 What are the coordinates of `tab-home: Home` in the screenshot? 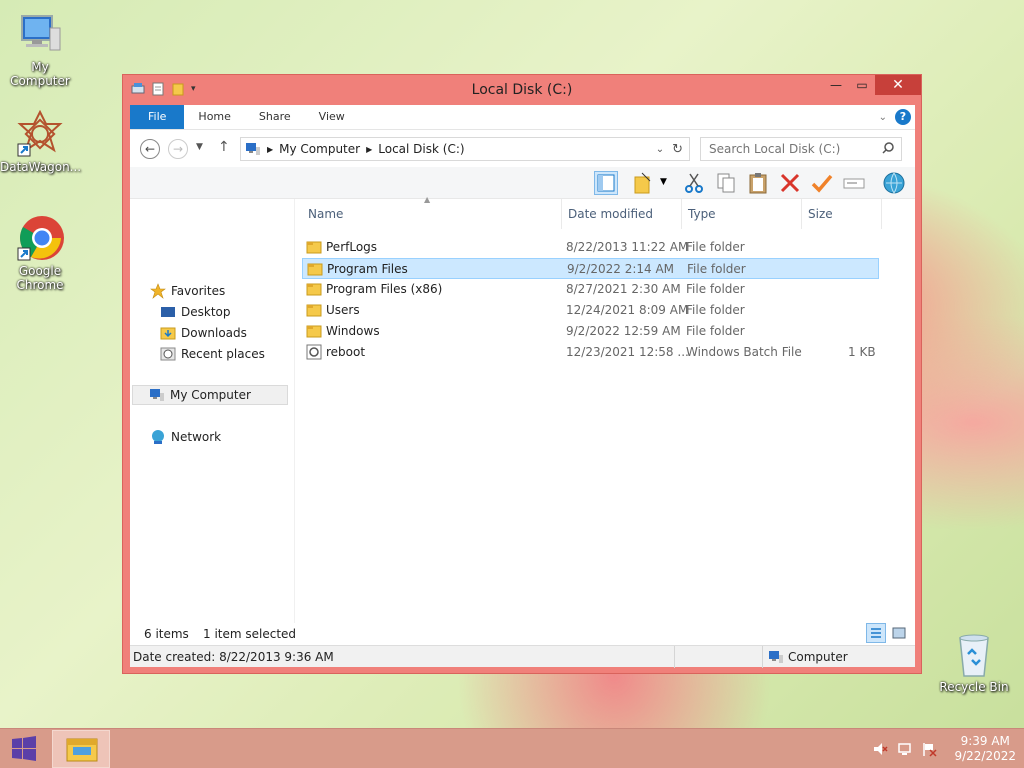 It's located at (214, 117).